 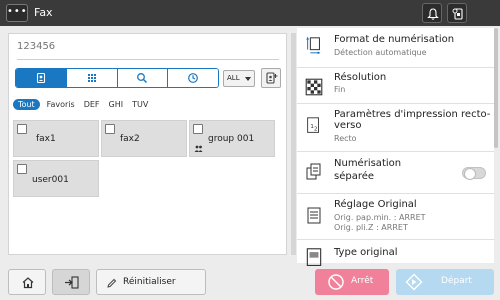 I want to click on address-book-icon, so click(x=40, y=78).